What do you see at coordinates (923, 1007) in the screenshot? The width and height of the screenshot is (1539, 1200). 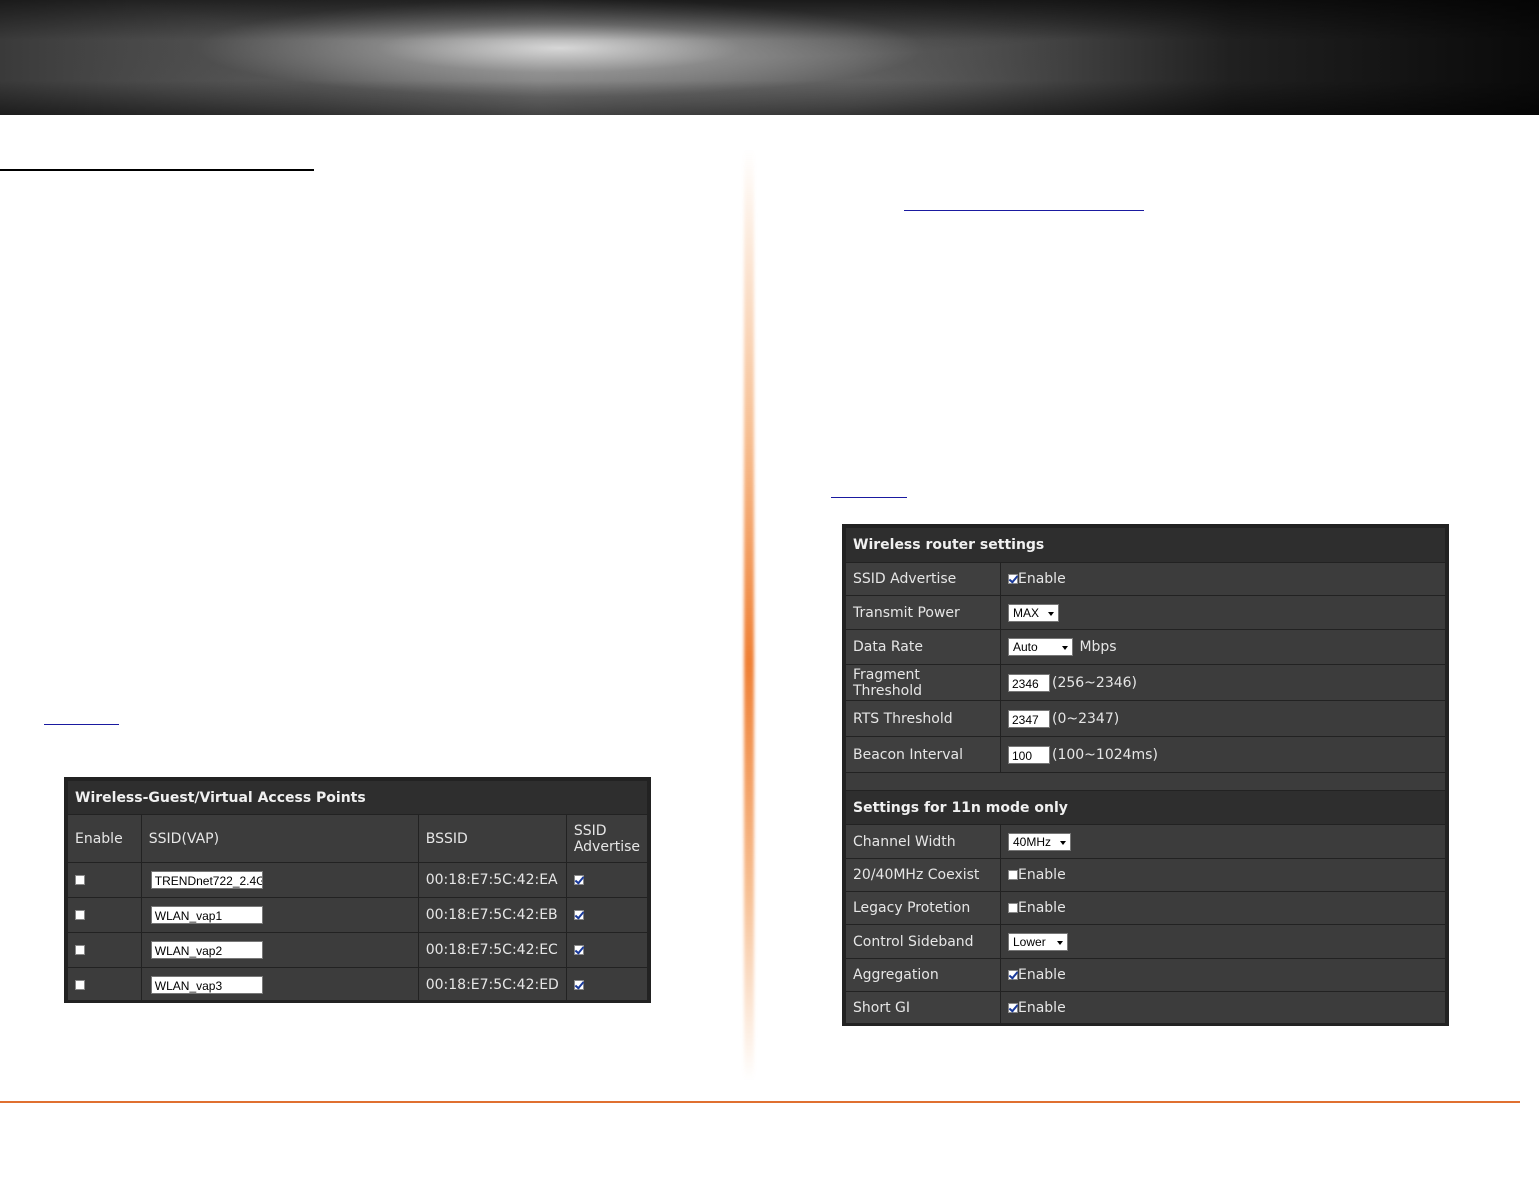 I see `short-gi-label: Short GI` at bounding box center [923, 1007].